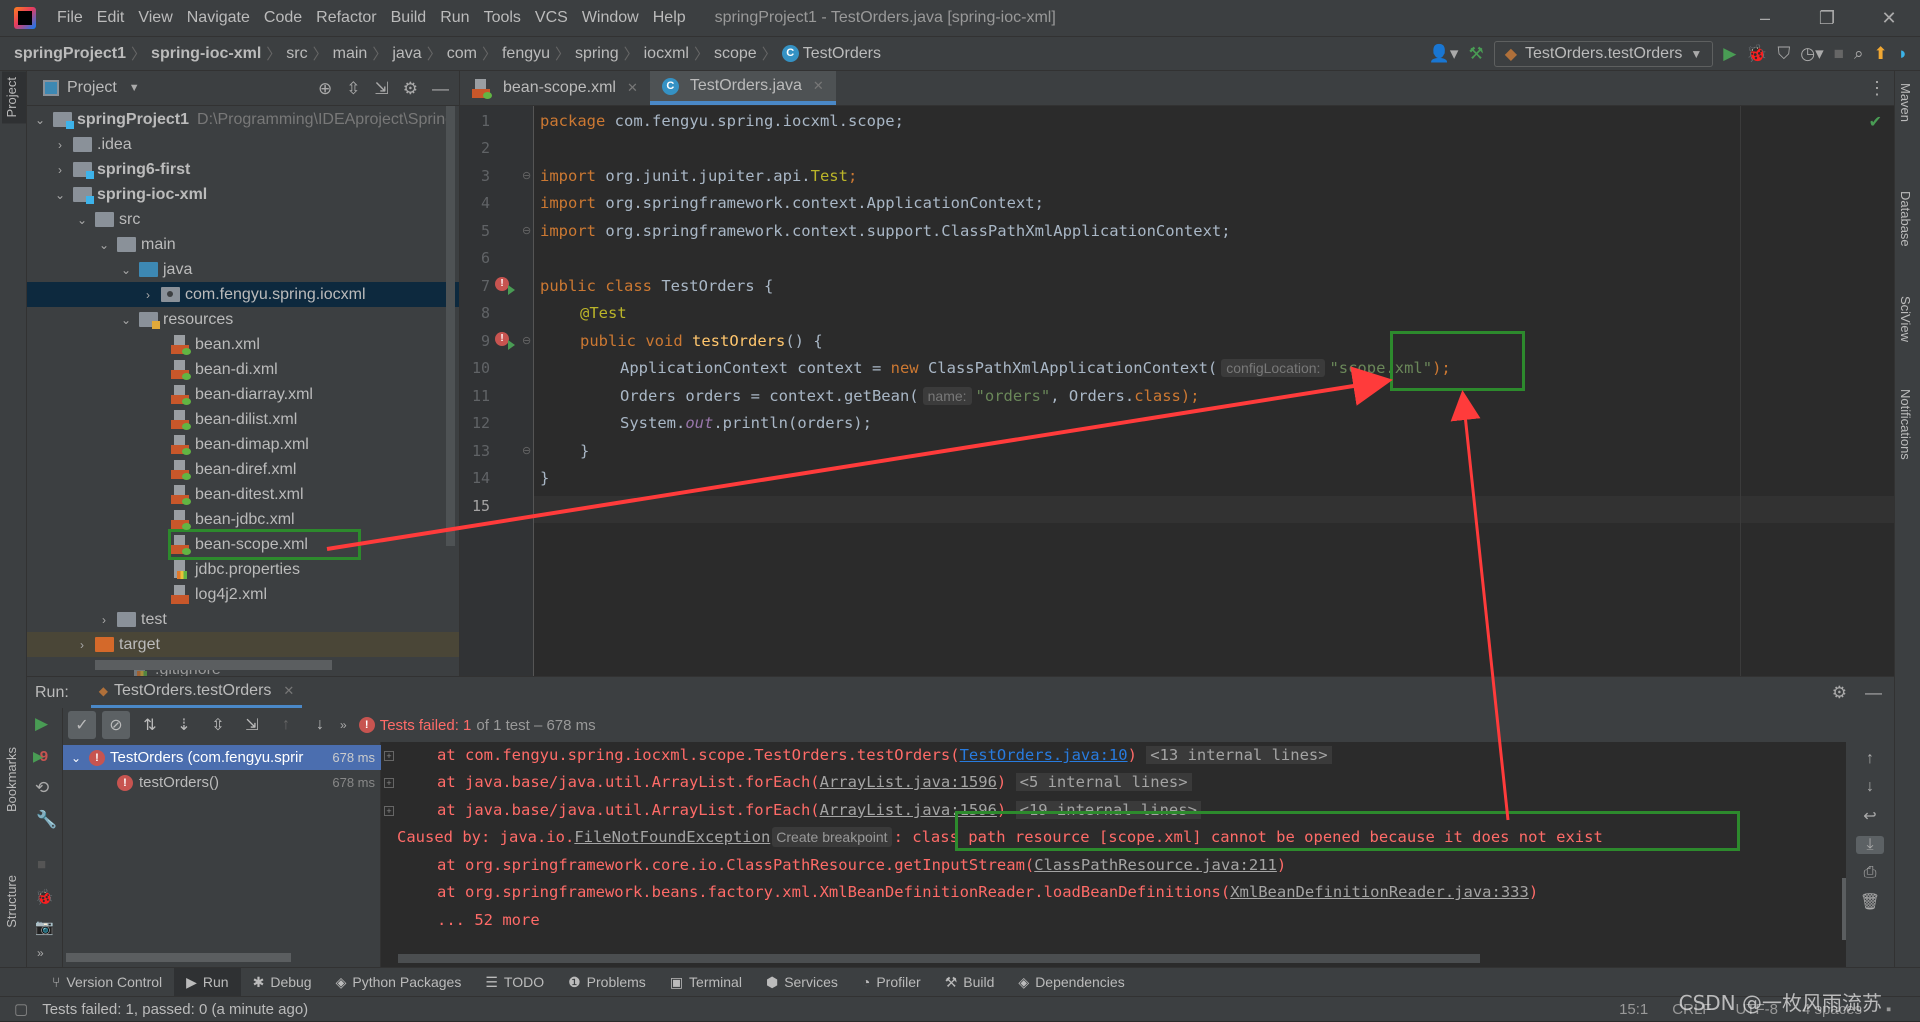 This screenshot has width=1920, height=1022. Describe the element at coordinates (1905, 219) in the screenshot. I see `tool-tab-database: Database` at that location.